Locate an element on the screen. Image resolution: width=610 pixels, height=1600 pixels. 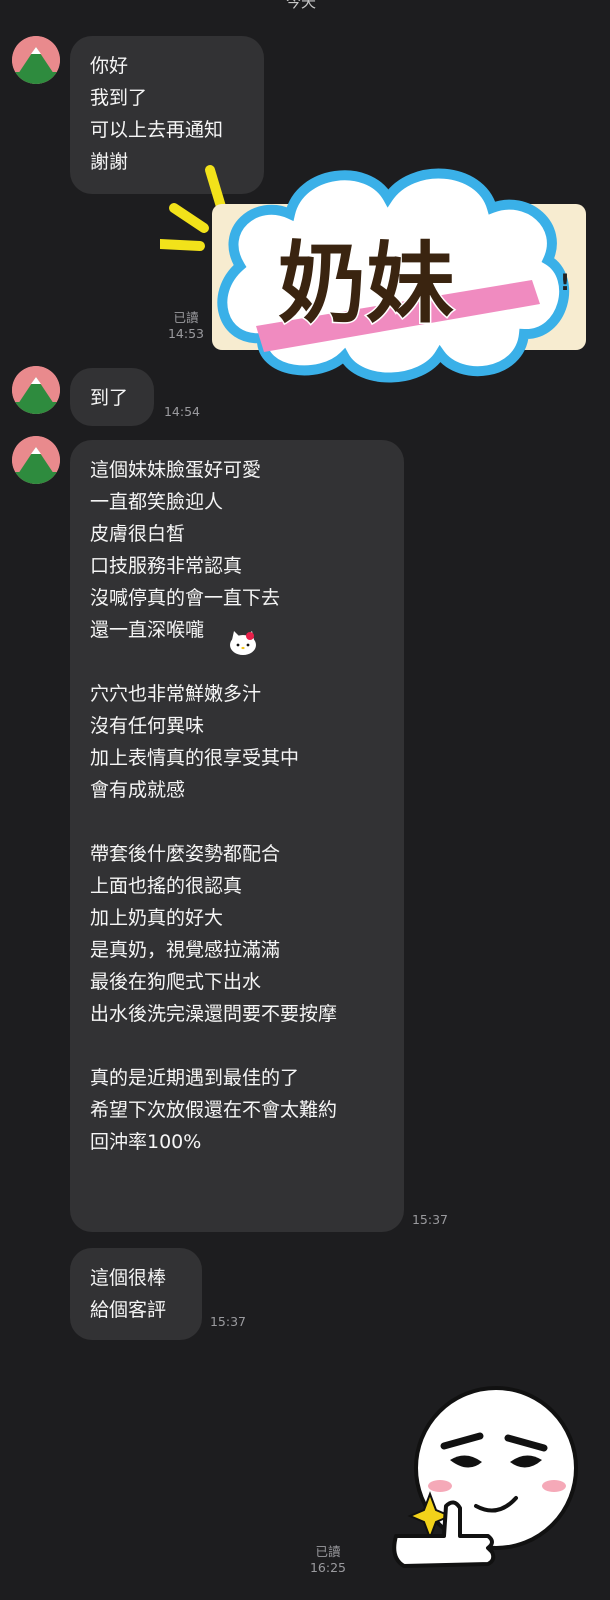
sticker-exclaim: ! is located at coordinates (565, 283).